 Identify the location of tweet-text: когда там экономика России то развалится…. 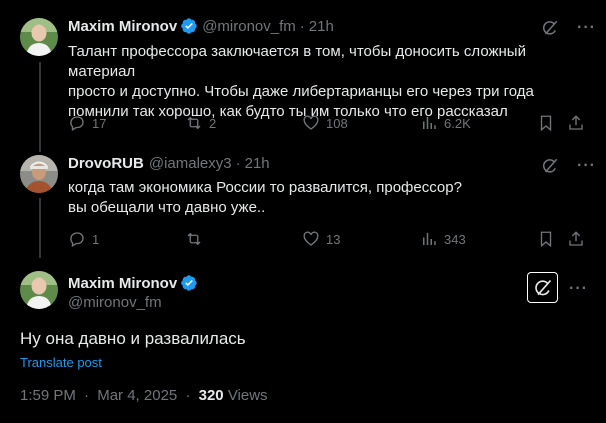
(328, 198).